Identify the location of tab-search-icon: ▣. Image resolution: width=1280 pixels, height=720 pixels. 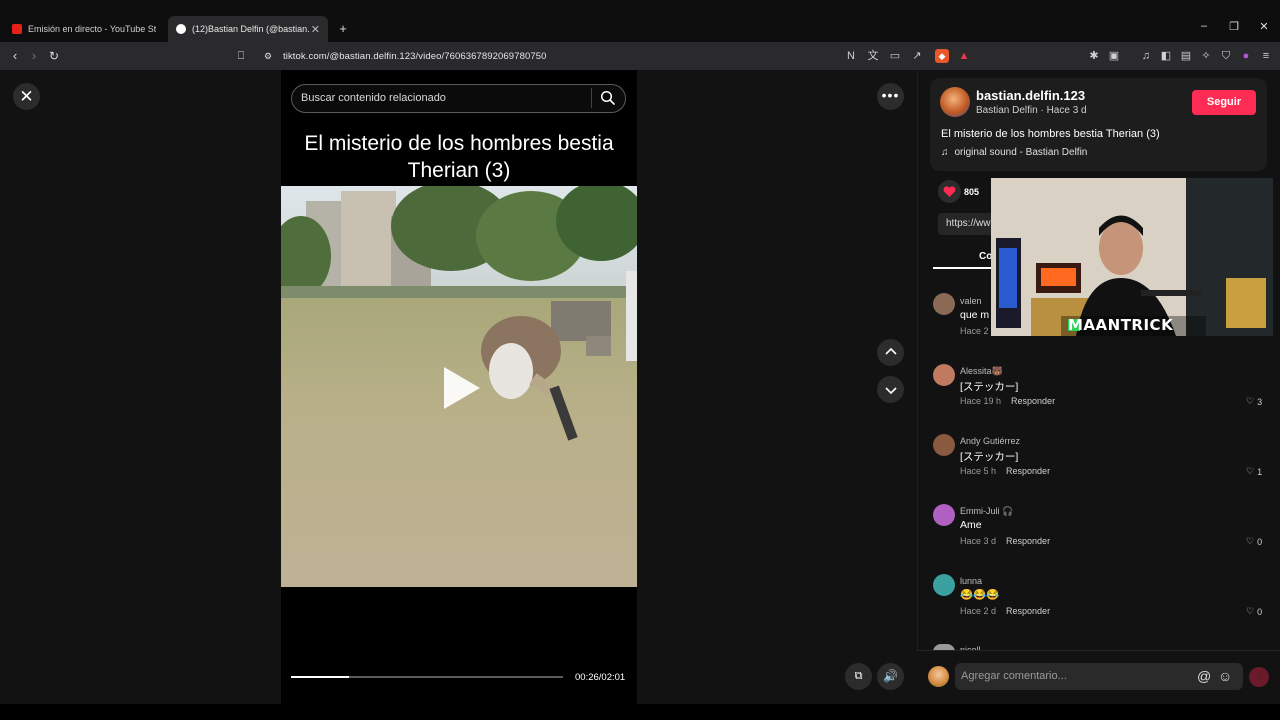
(1114, 56).